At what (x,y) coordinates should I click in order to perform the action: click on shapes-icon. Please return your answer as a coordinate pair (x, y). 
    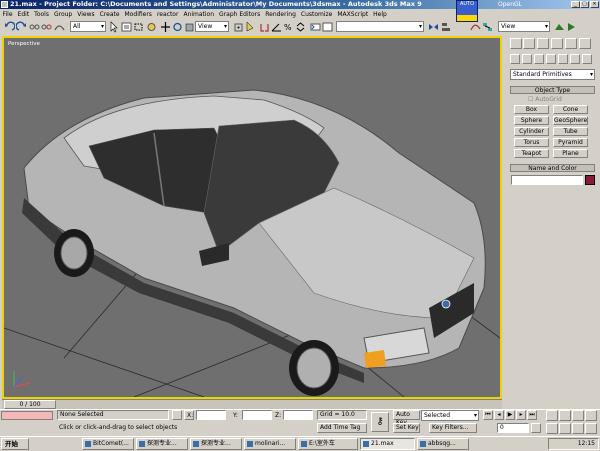
    Looking at the image, I should click on (527, 59).